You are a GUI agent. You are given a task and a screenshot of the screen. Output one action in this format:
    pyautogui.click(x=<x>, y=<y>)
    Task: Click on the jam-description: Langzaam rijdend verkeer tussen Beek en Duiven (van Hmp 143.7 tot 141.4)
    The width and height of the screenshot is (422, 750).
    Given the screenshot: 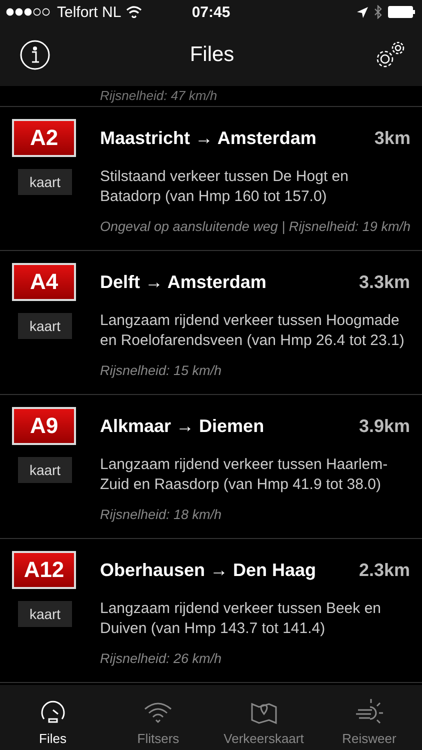 What is the action you would take?
    pyautogui.click(x=241, y=619)
    